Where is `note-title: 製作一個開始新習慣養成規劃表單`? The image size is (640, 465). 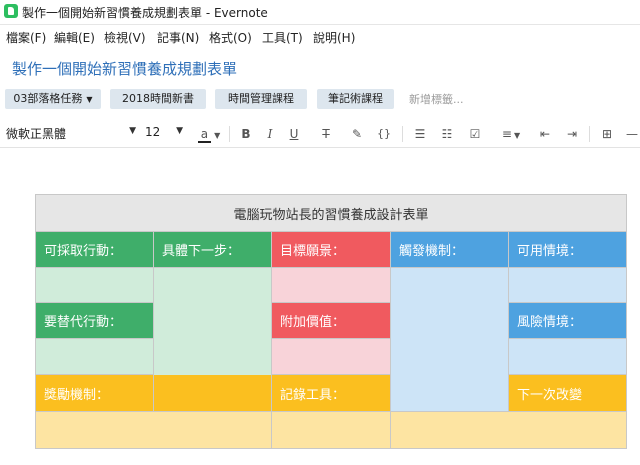 note-title: 製作一個開始新習慣養成規劃表單 is located at coordinates (124, 68).